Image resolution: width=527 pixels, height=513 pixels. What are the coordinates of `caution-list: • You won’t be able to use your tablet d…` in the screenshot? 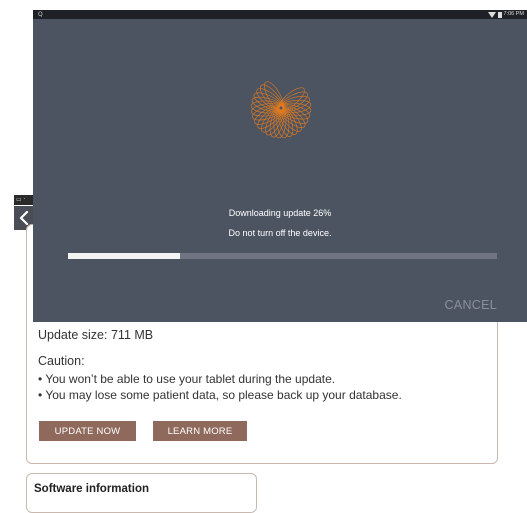 It's located at (220, 387).